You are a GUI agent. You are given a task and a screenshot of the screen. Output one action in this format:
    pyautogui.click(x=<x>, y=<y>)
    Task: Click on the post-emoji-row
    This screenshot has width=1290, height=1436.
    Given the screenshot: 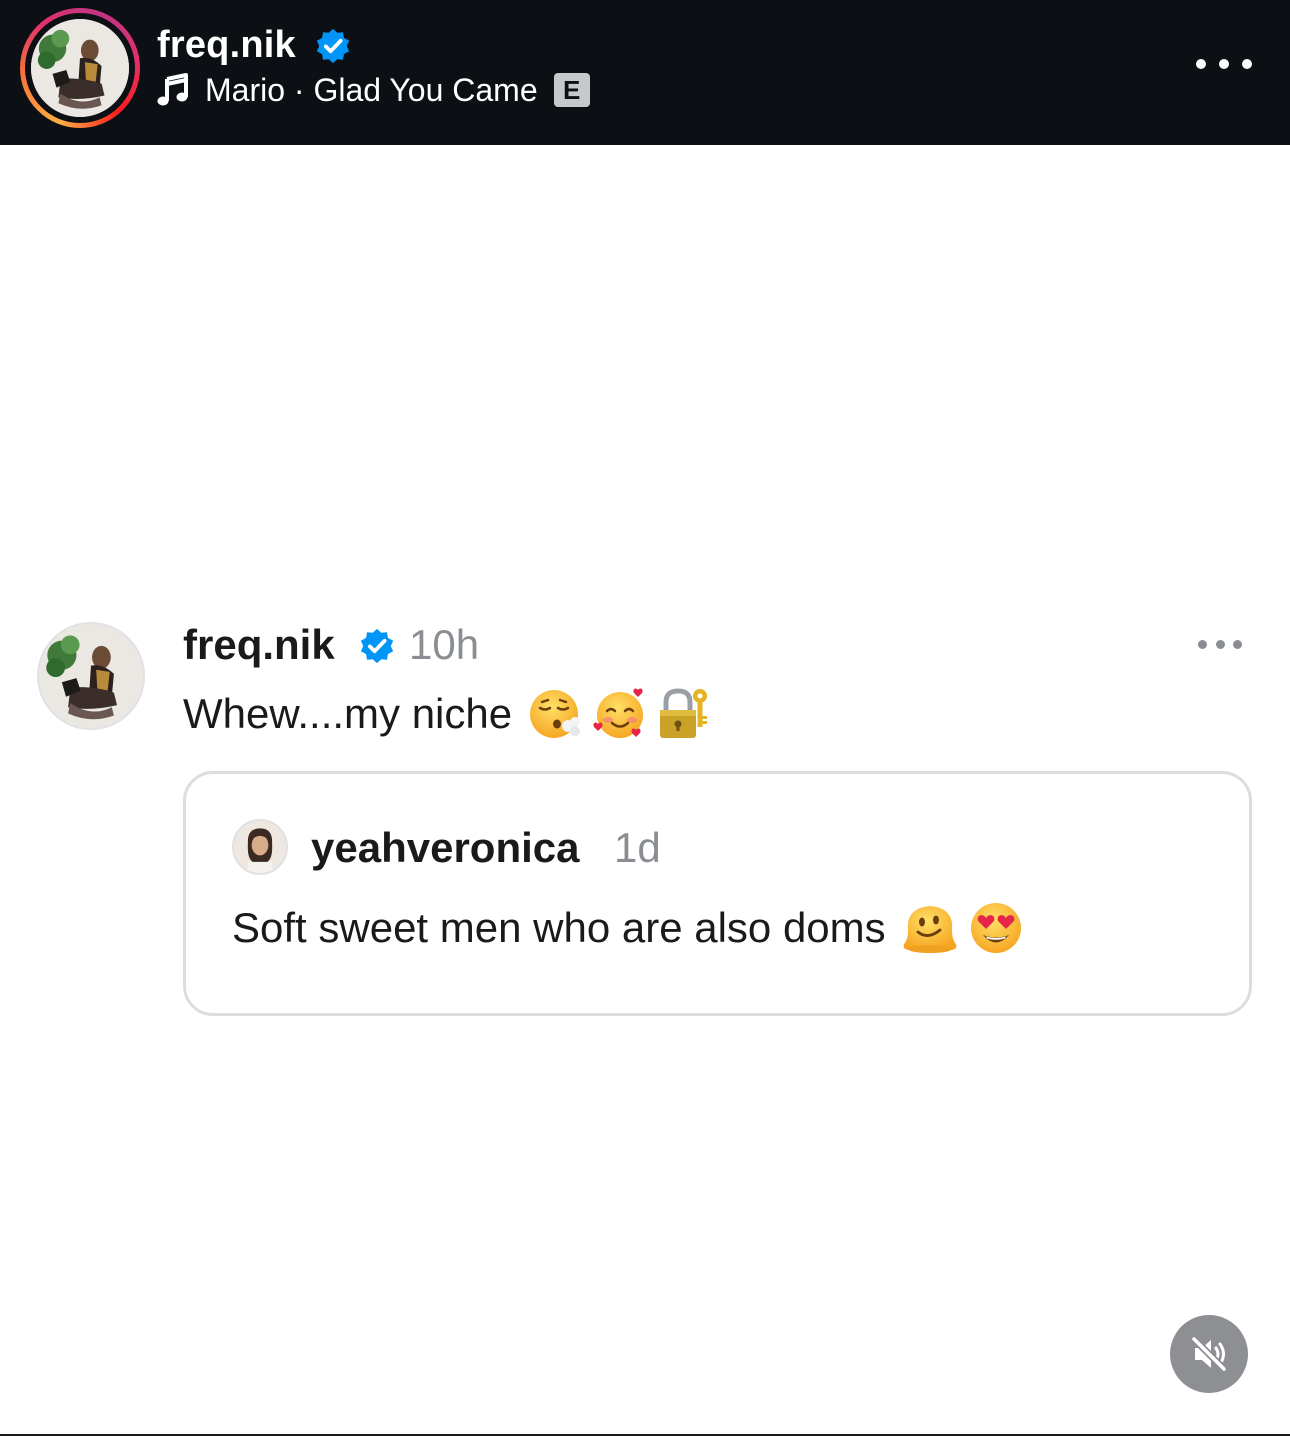 What is the action you would take?
    pyautogui.click(x=620, y=714)
    